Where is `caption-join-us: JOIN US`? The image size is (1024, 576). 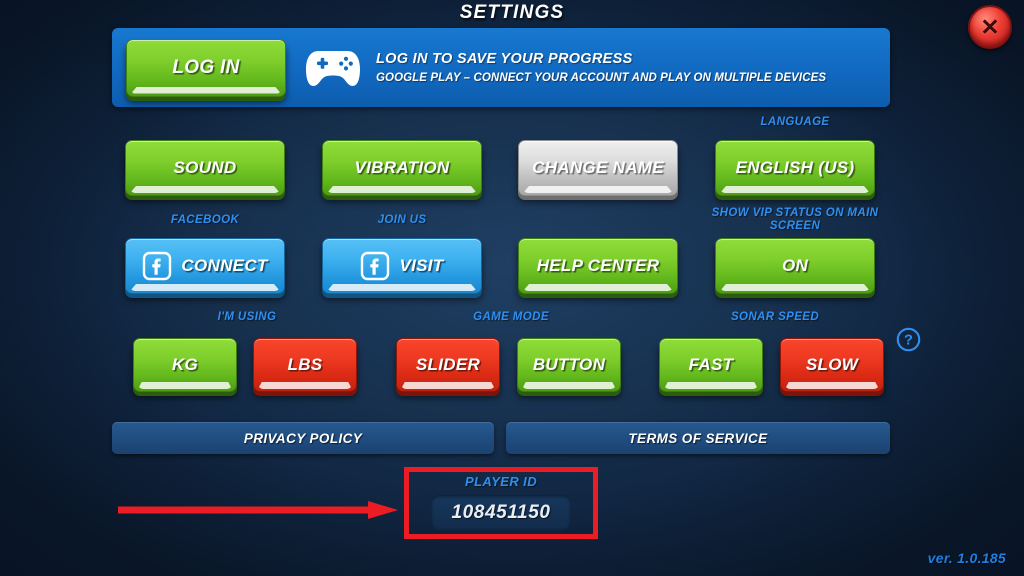
caption-join-us: JOIN US is located at coordinates (402, 220).